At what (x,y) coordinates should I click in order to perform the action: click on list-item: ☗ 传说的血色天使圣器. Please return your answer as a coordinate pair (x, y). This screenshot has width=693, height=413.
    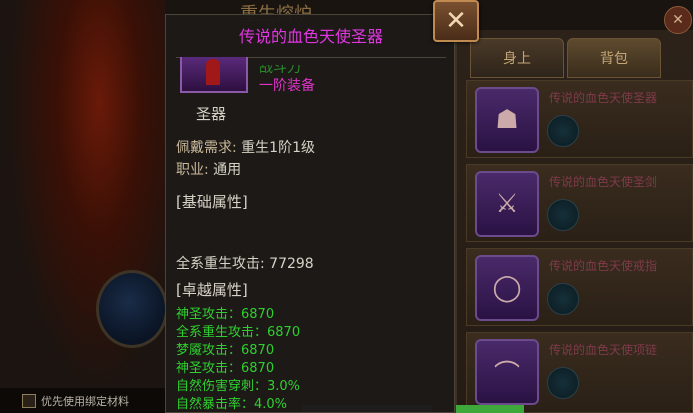
    Looking at the image, I should click on (579, 119).